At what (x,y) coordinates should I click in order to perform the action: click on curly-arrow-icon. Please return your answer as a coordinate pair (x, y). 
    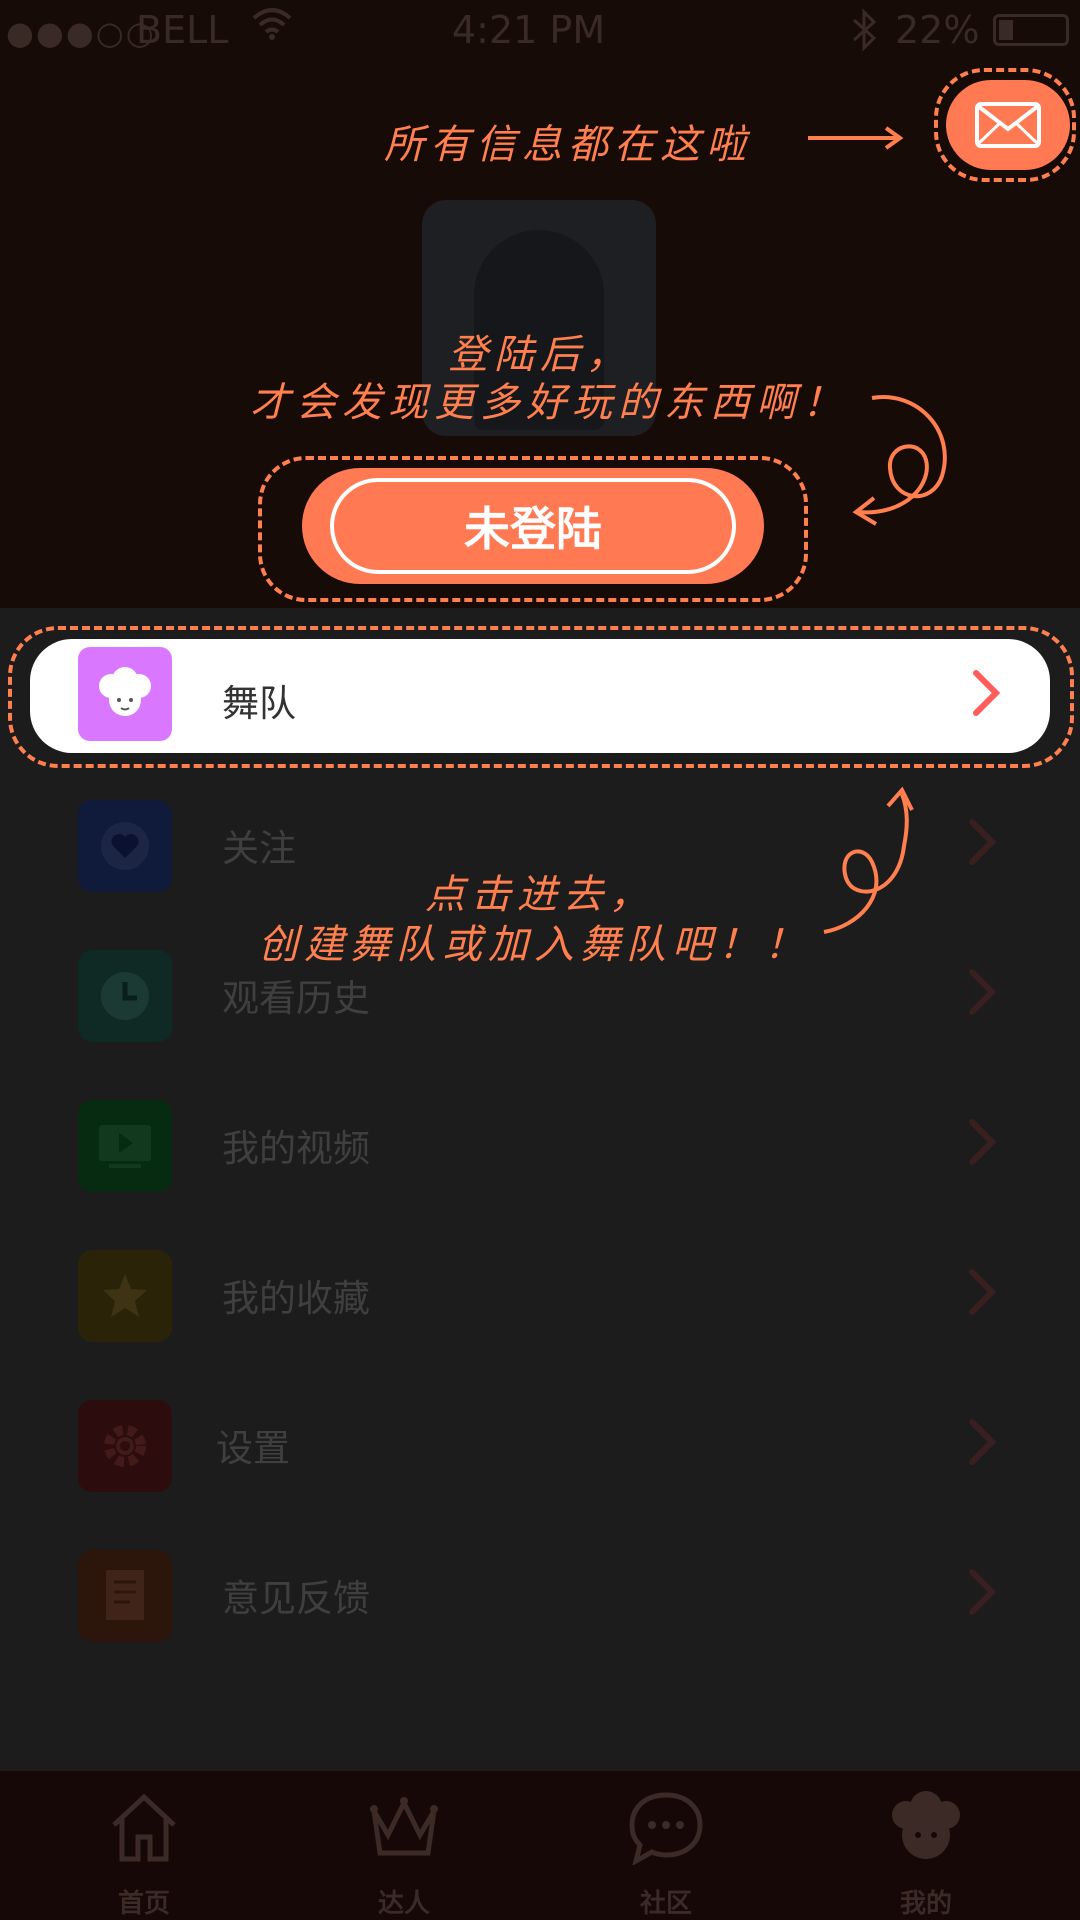
    Looking at the image, I should click on (899, 460).